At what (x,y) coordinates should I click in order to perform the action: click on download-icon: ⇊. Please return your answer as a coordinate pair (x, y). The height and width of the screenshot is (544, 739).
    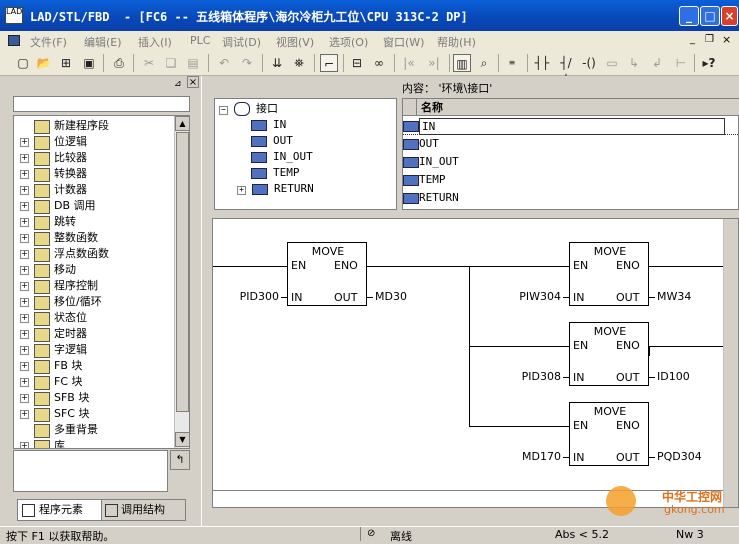
    Looking at the image, I should click on (277, 63).